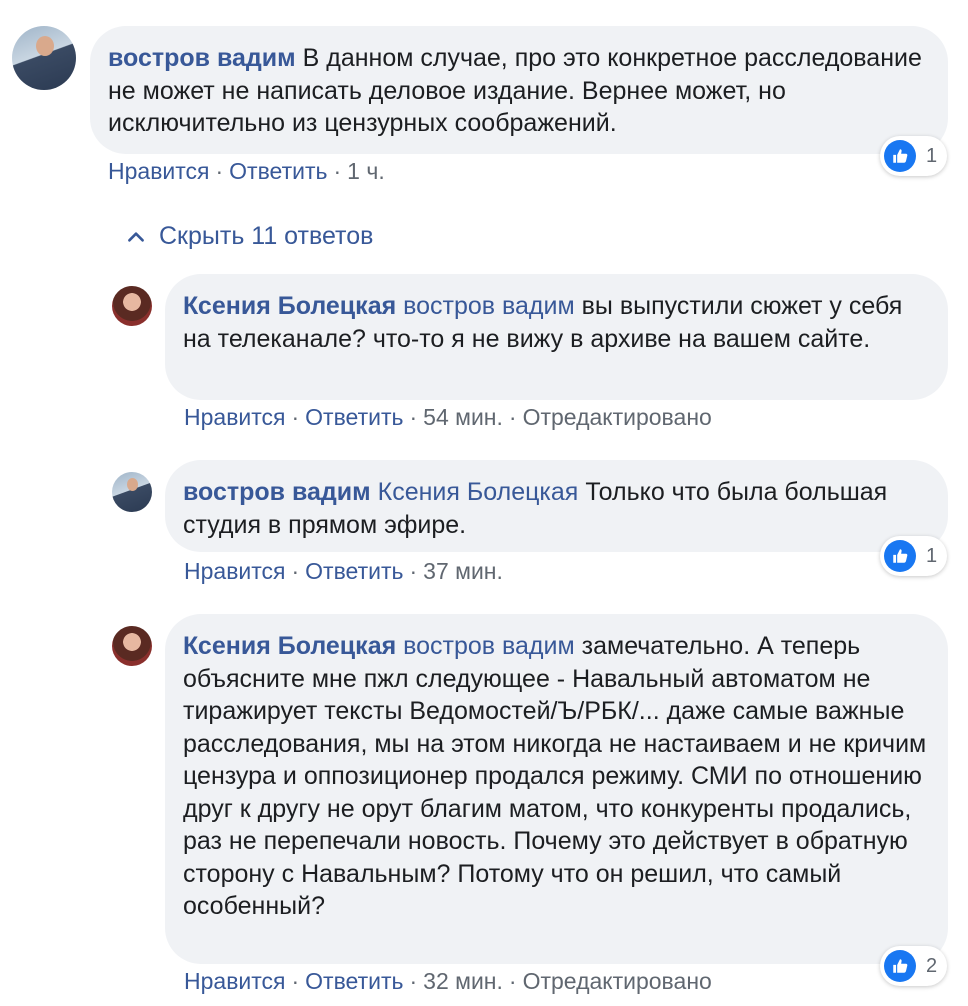 This screenshot has height=1006, width=968. What do you see at coordinates (932, 965) in the screenshot?
I see `reaction-count: 2` at bounding box center [932, 965].